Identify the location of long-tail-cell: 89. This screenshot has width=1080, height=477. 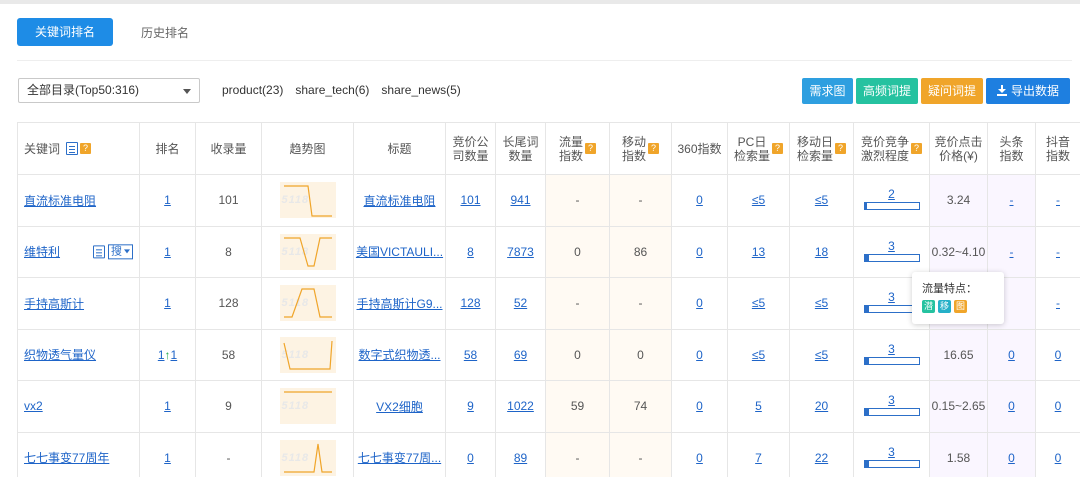
(520, 454).